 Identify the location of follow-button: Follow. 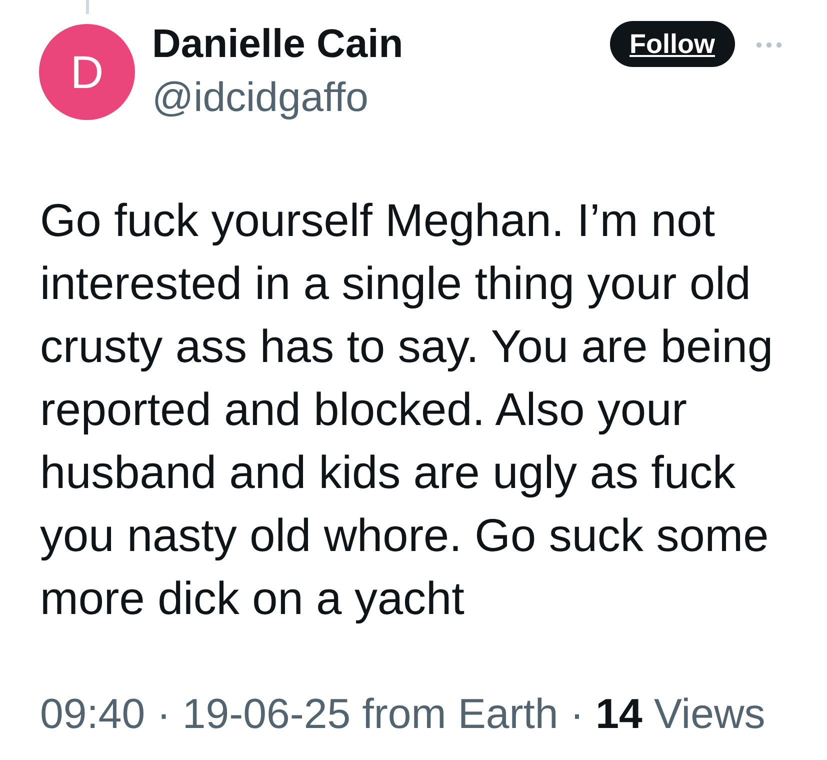
(672, 44).